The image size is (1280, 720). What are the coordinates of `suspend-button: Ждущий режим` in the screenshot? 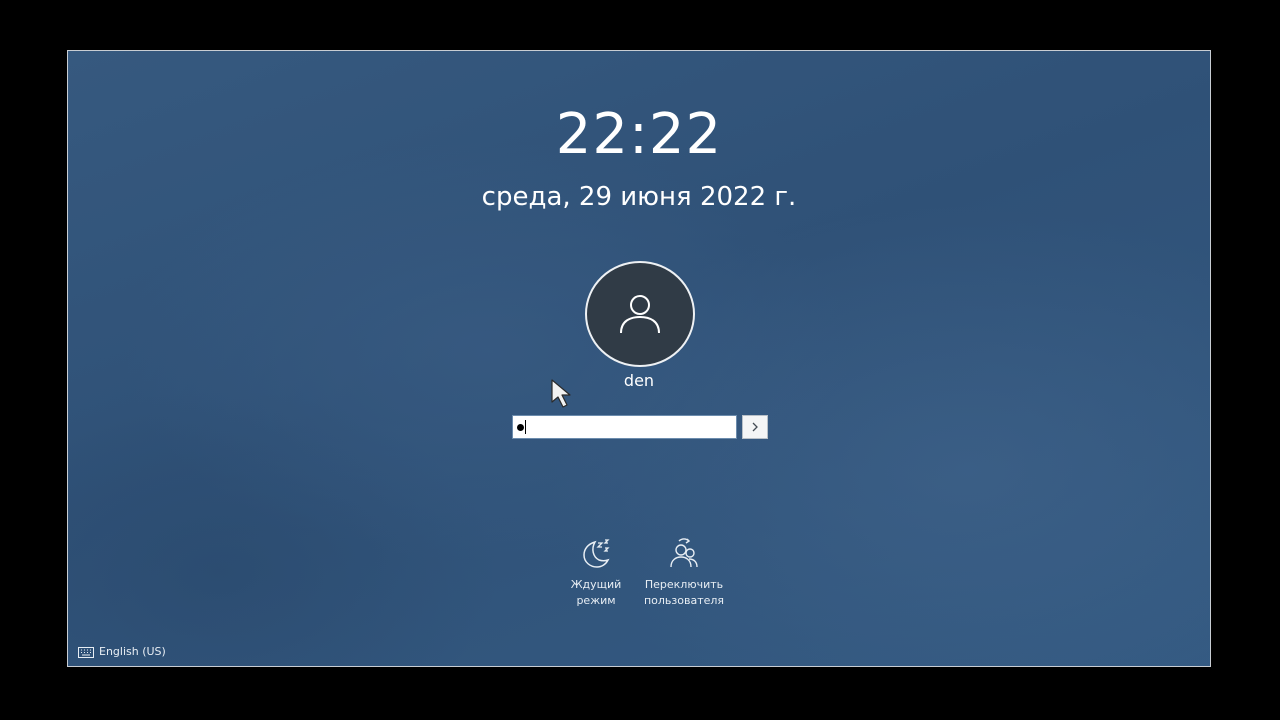 It's located at (596, 573).